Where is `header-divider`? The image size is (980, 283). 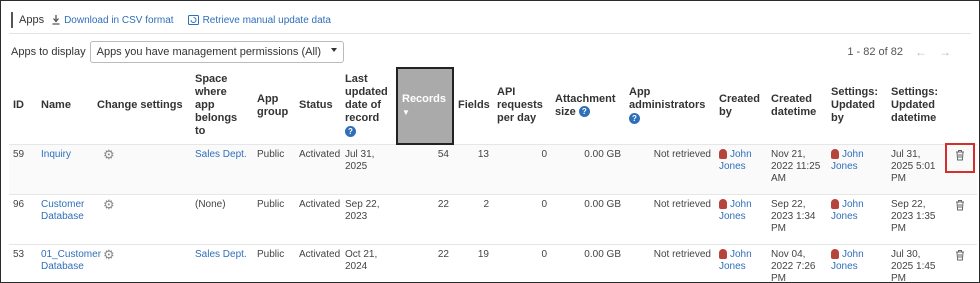
header-divider is located at coordinates (490, 33).